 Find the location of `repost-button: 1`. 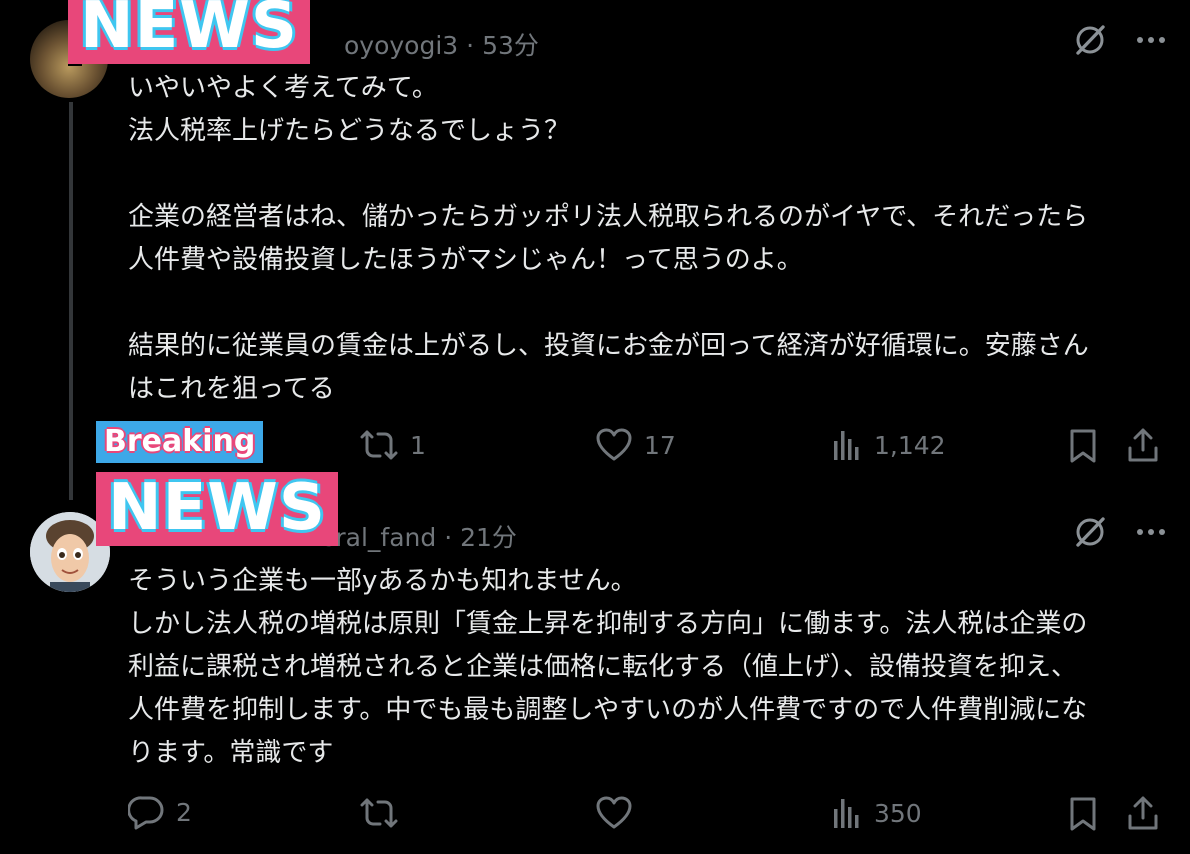

repost-button: 1 is located at coordinates (393, 445).